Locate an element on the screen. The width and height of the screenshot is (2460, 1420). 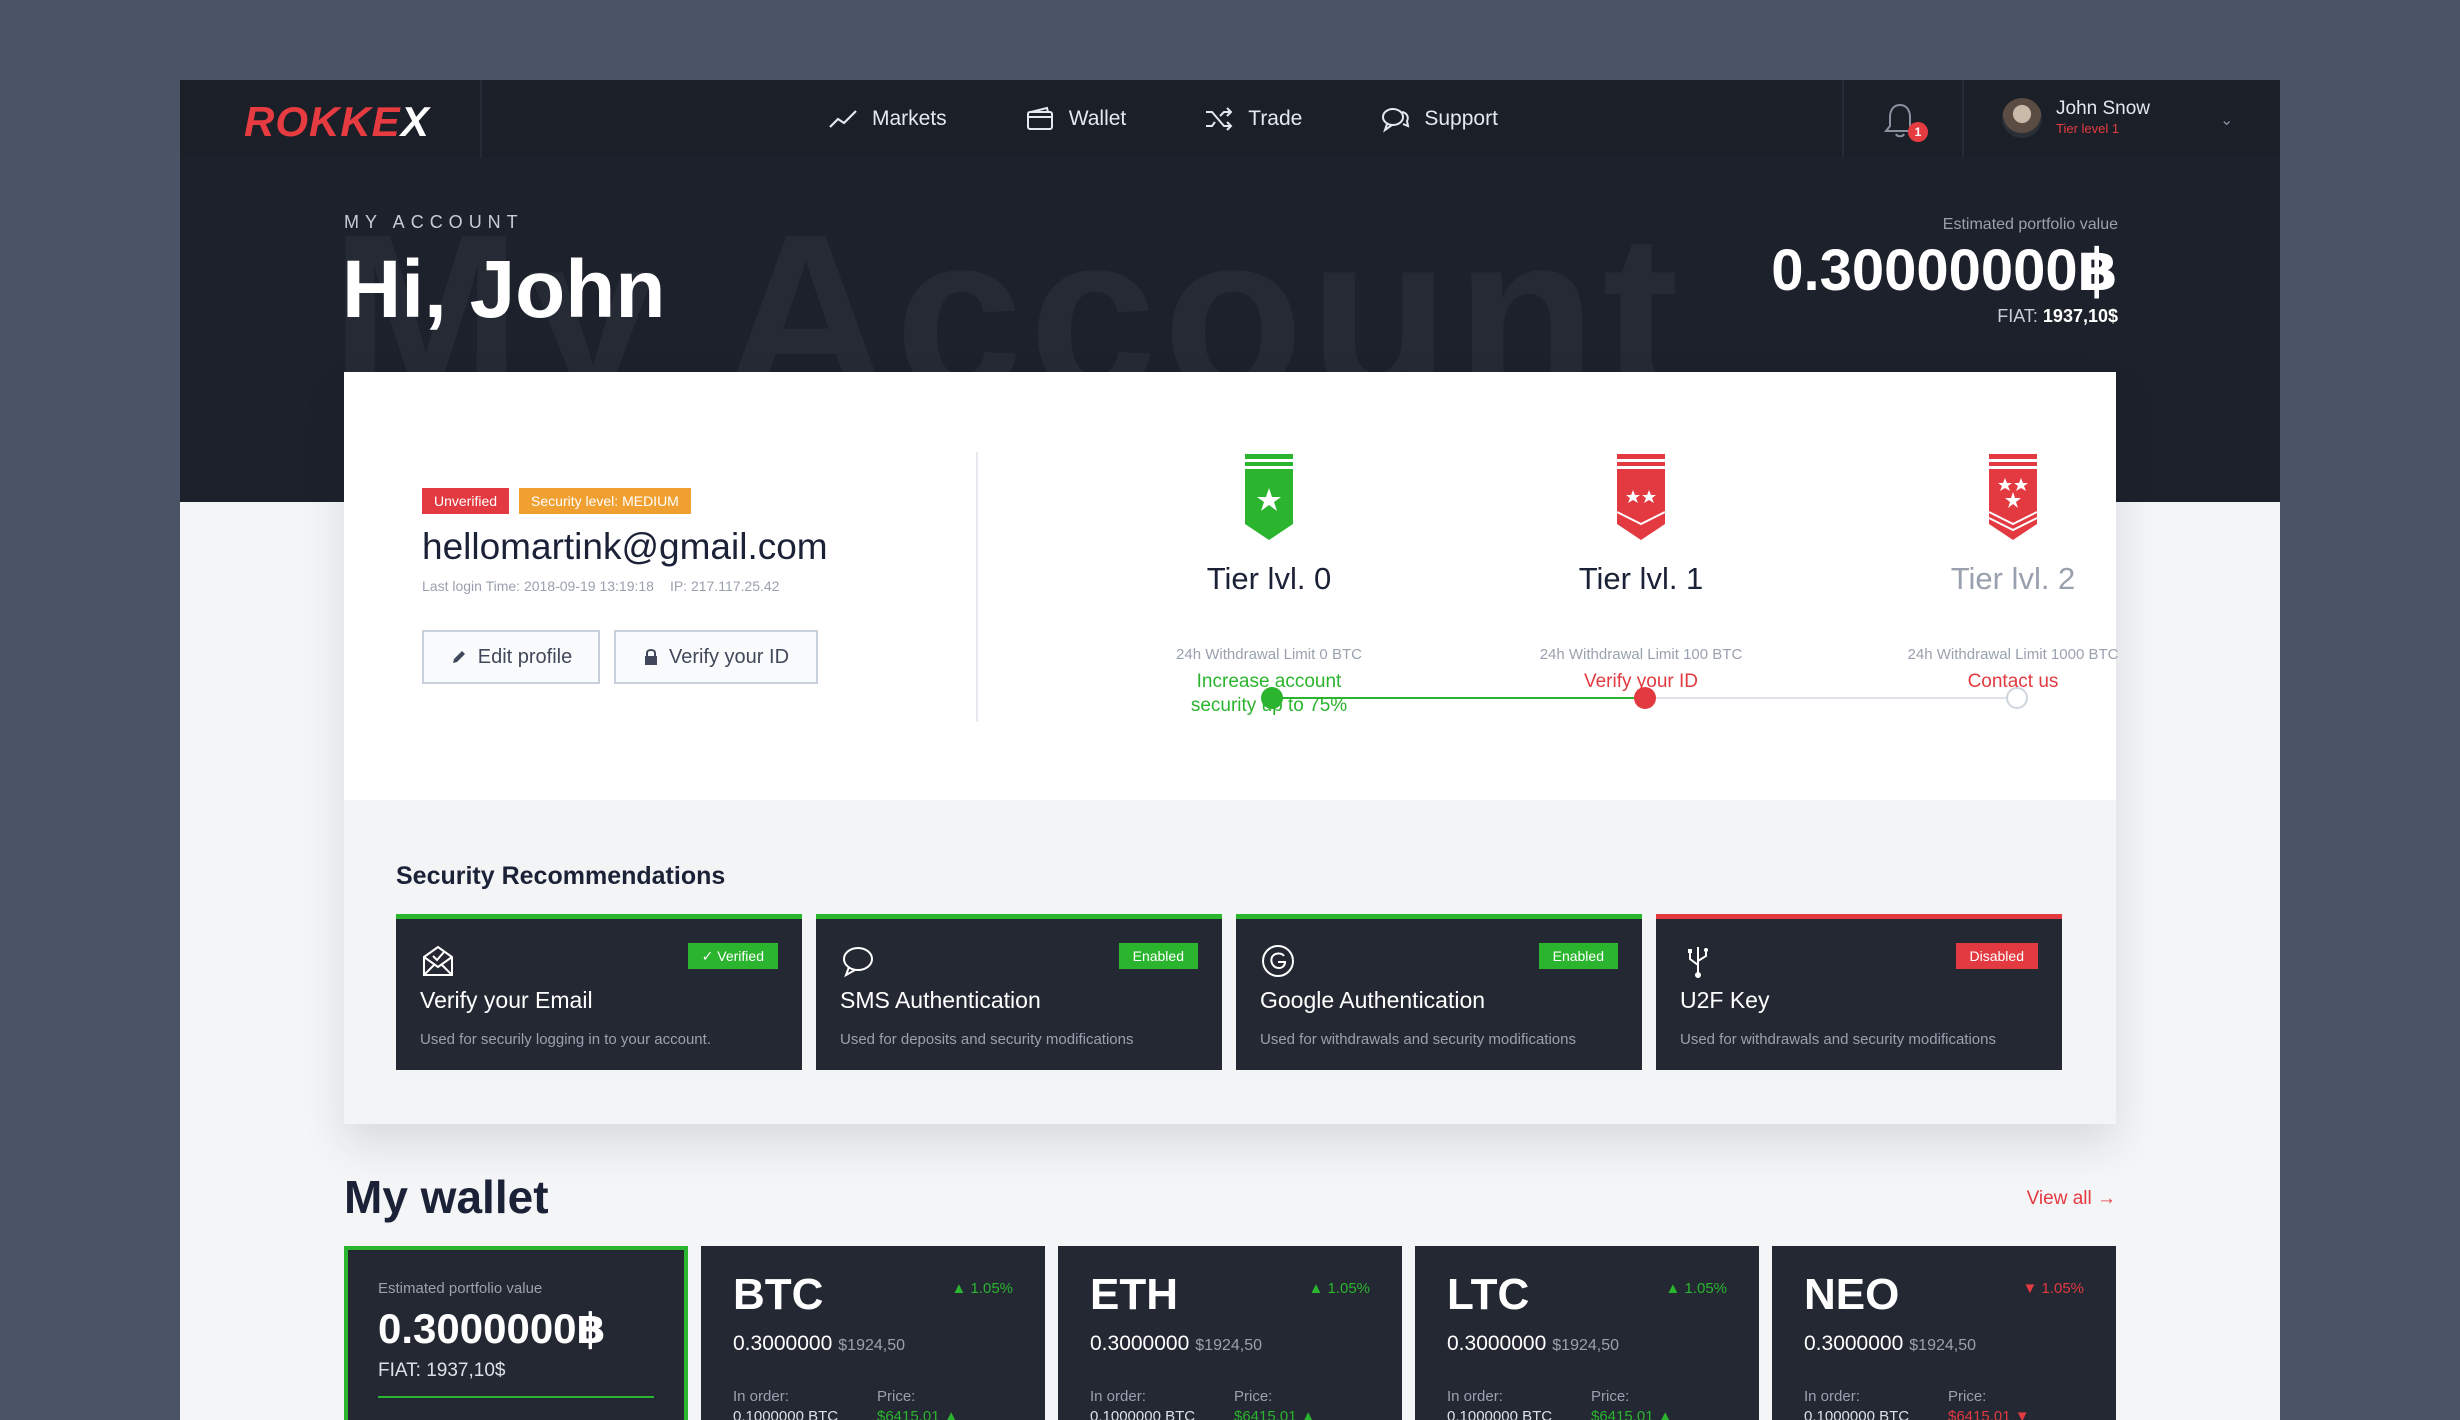
account-email: hellomartink@gmail.com is located at coordinates (625, 546).